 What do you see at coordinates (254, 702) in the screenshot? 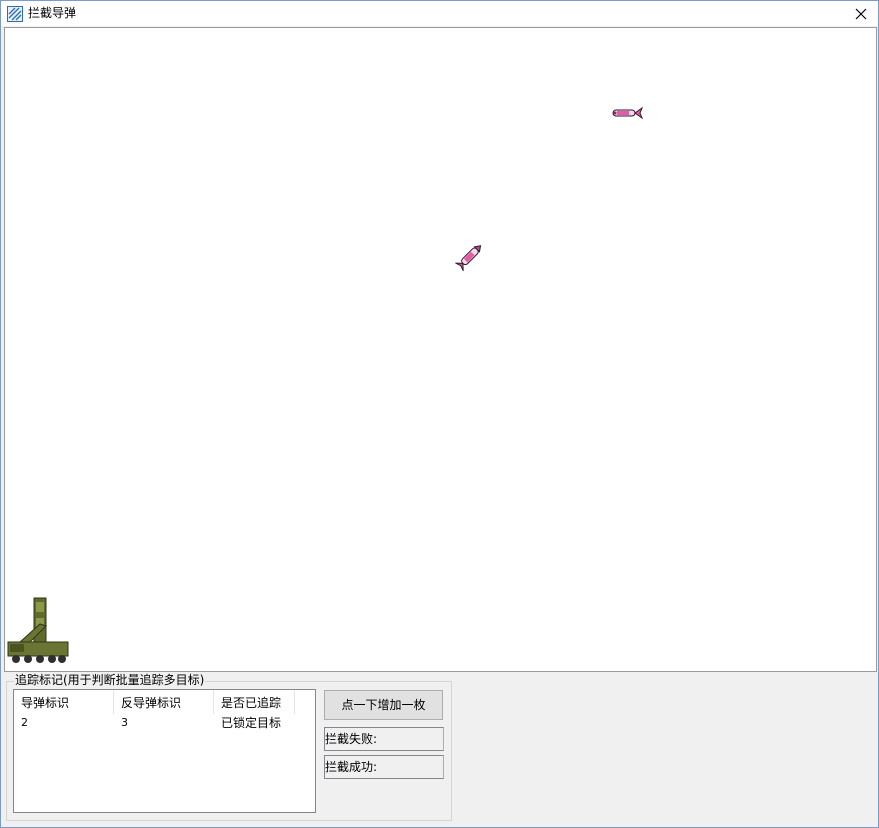
I see `column-header-tracked: 是否已追踪` at bounding box center [254, 702].